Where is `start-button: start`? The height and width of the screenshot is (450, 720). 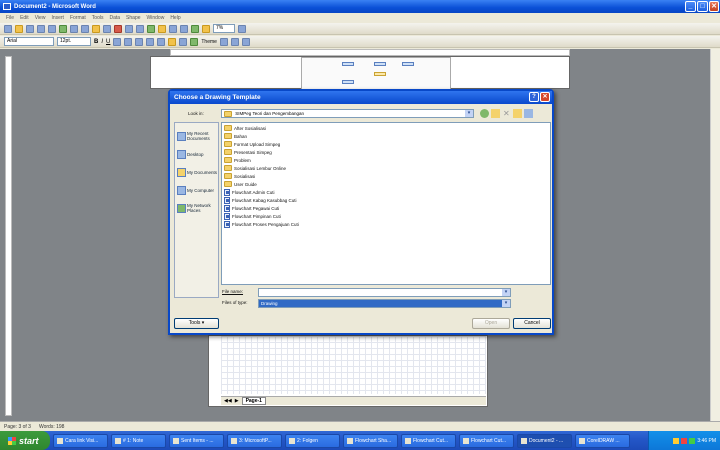
start-button: start is located at coordinates (25, 440).